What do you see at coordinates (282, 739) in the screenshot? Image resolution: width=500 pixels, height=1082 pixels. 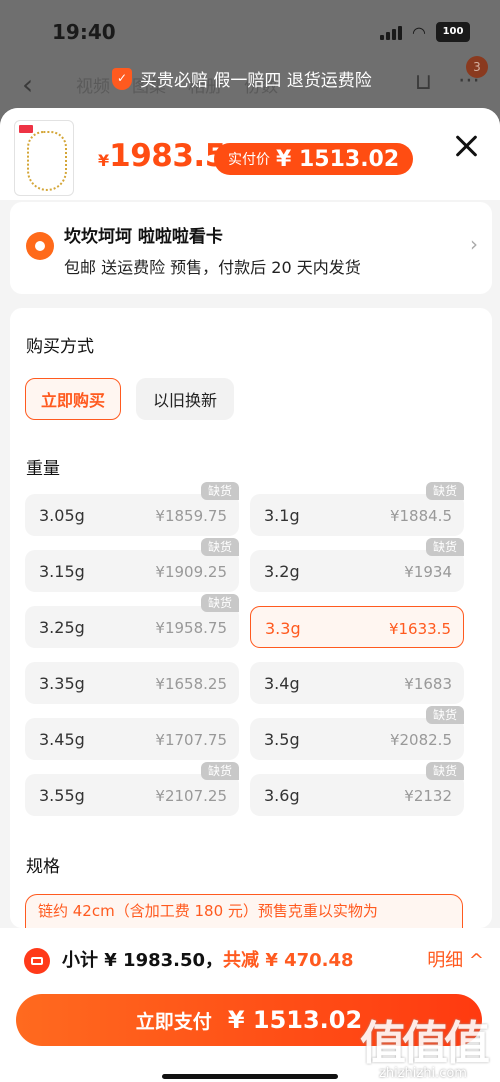 I see `weight-value: 3.5g` at bounding box center [282, 739].